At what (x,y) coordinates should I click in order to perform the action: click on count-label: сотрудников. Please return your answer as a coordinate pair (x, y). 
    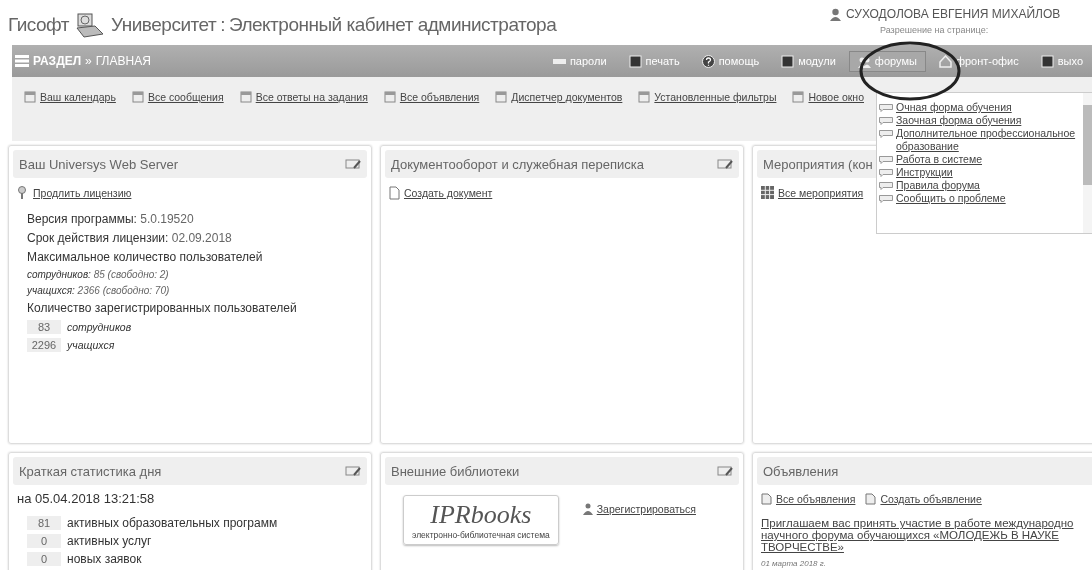
    Looking at the image, I should click on (99, 327).